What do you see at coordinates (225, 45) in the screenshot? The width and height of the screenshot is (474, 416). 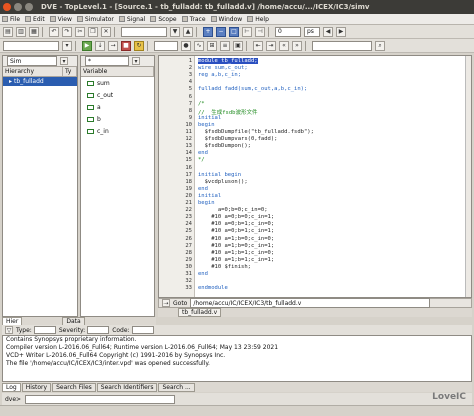 I see `list-icon: ≡` at bounding box center [225, 45].